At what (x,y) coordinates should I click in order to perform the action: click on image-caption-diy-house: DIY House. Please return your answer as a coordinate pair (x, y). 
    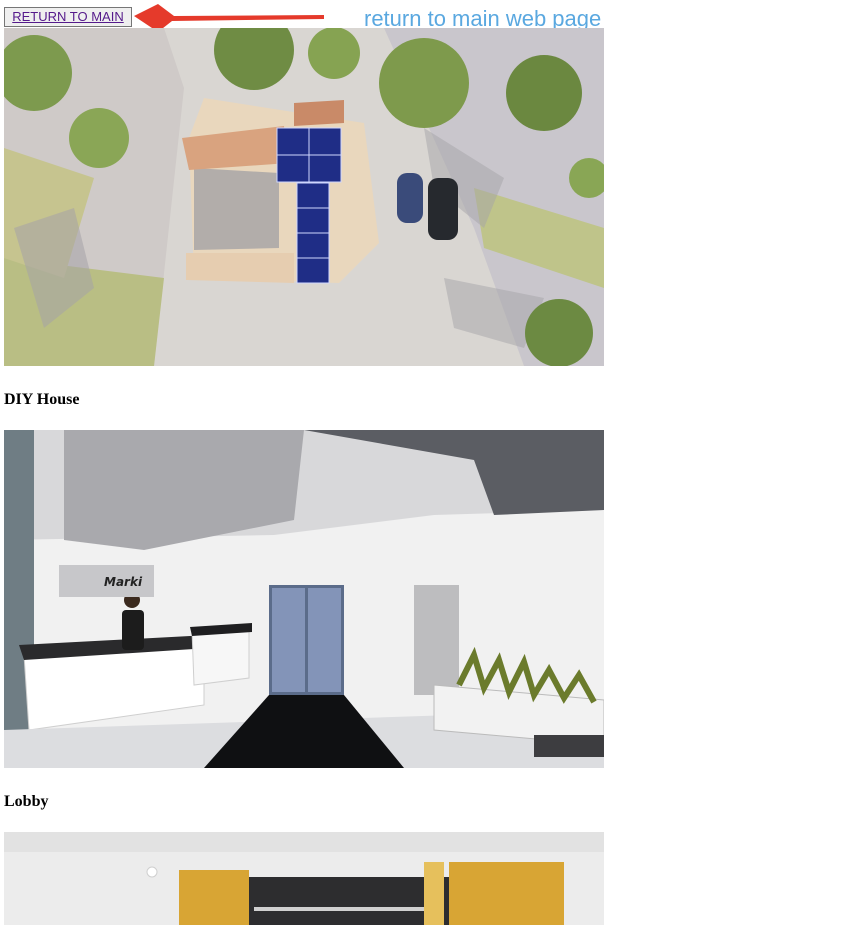
    Looking at the image, I should click on (42, 399).